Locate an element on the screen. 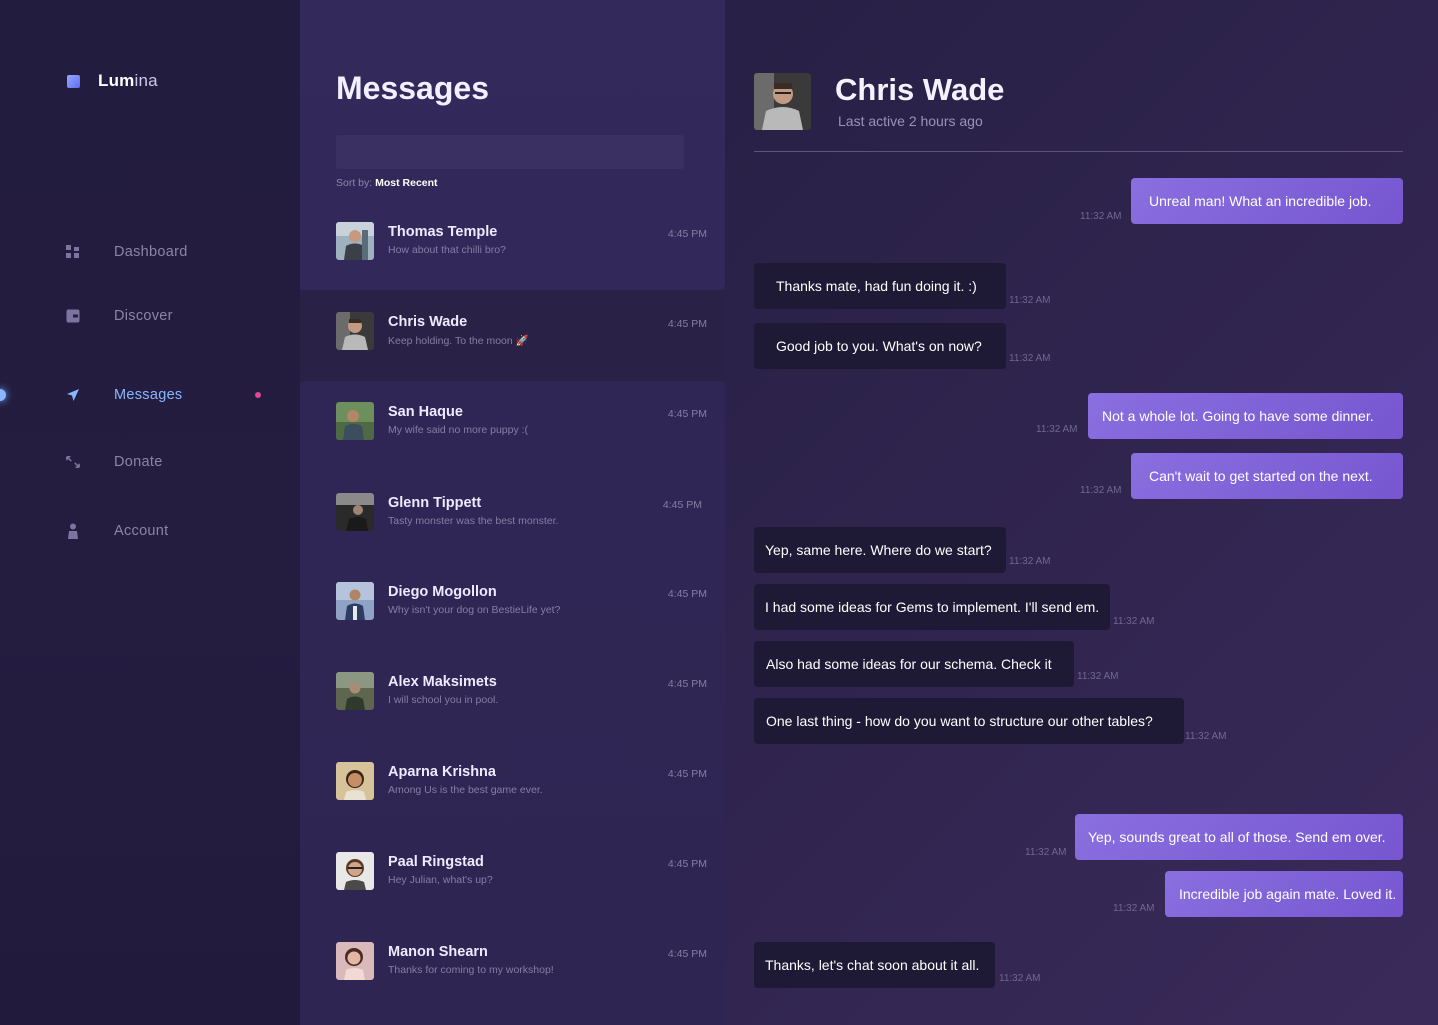 The image size is (1438, 1025). active-indicator is located at coordinates (3, 395).